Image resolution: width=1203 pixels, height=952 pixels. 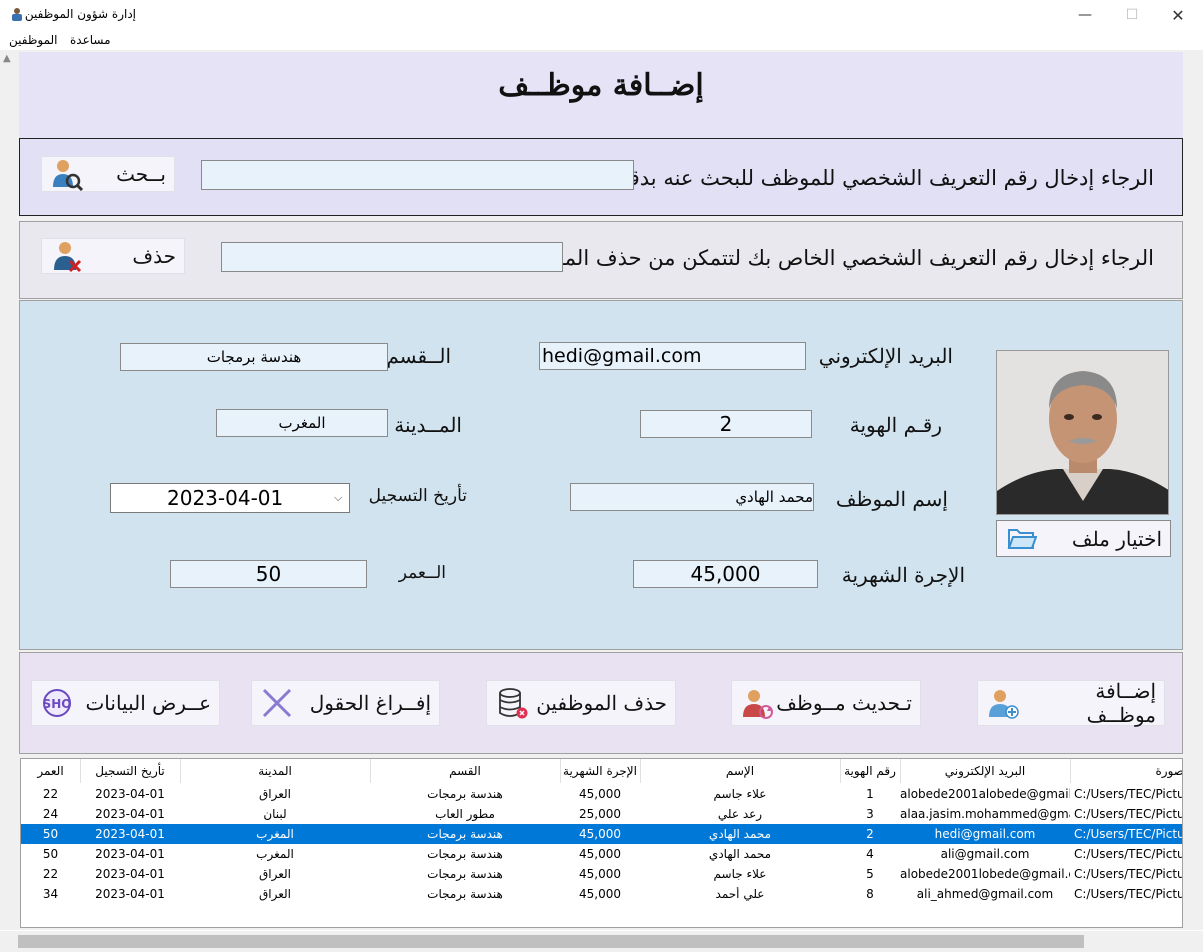 I want to click on column-header-email: البريد الإلكتروني, so click(x=985, y=771).